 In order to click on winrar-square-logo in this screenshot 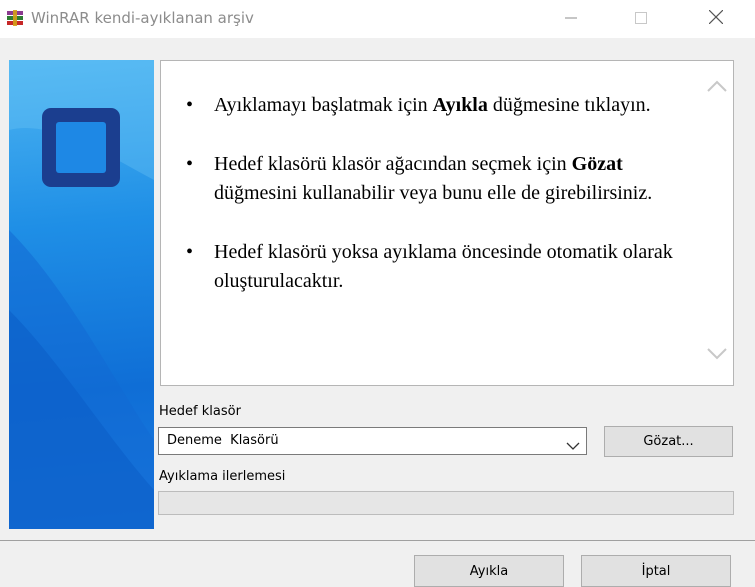, I will do `click(81, 147)`.